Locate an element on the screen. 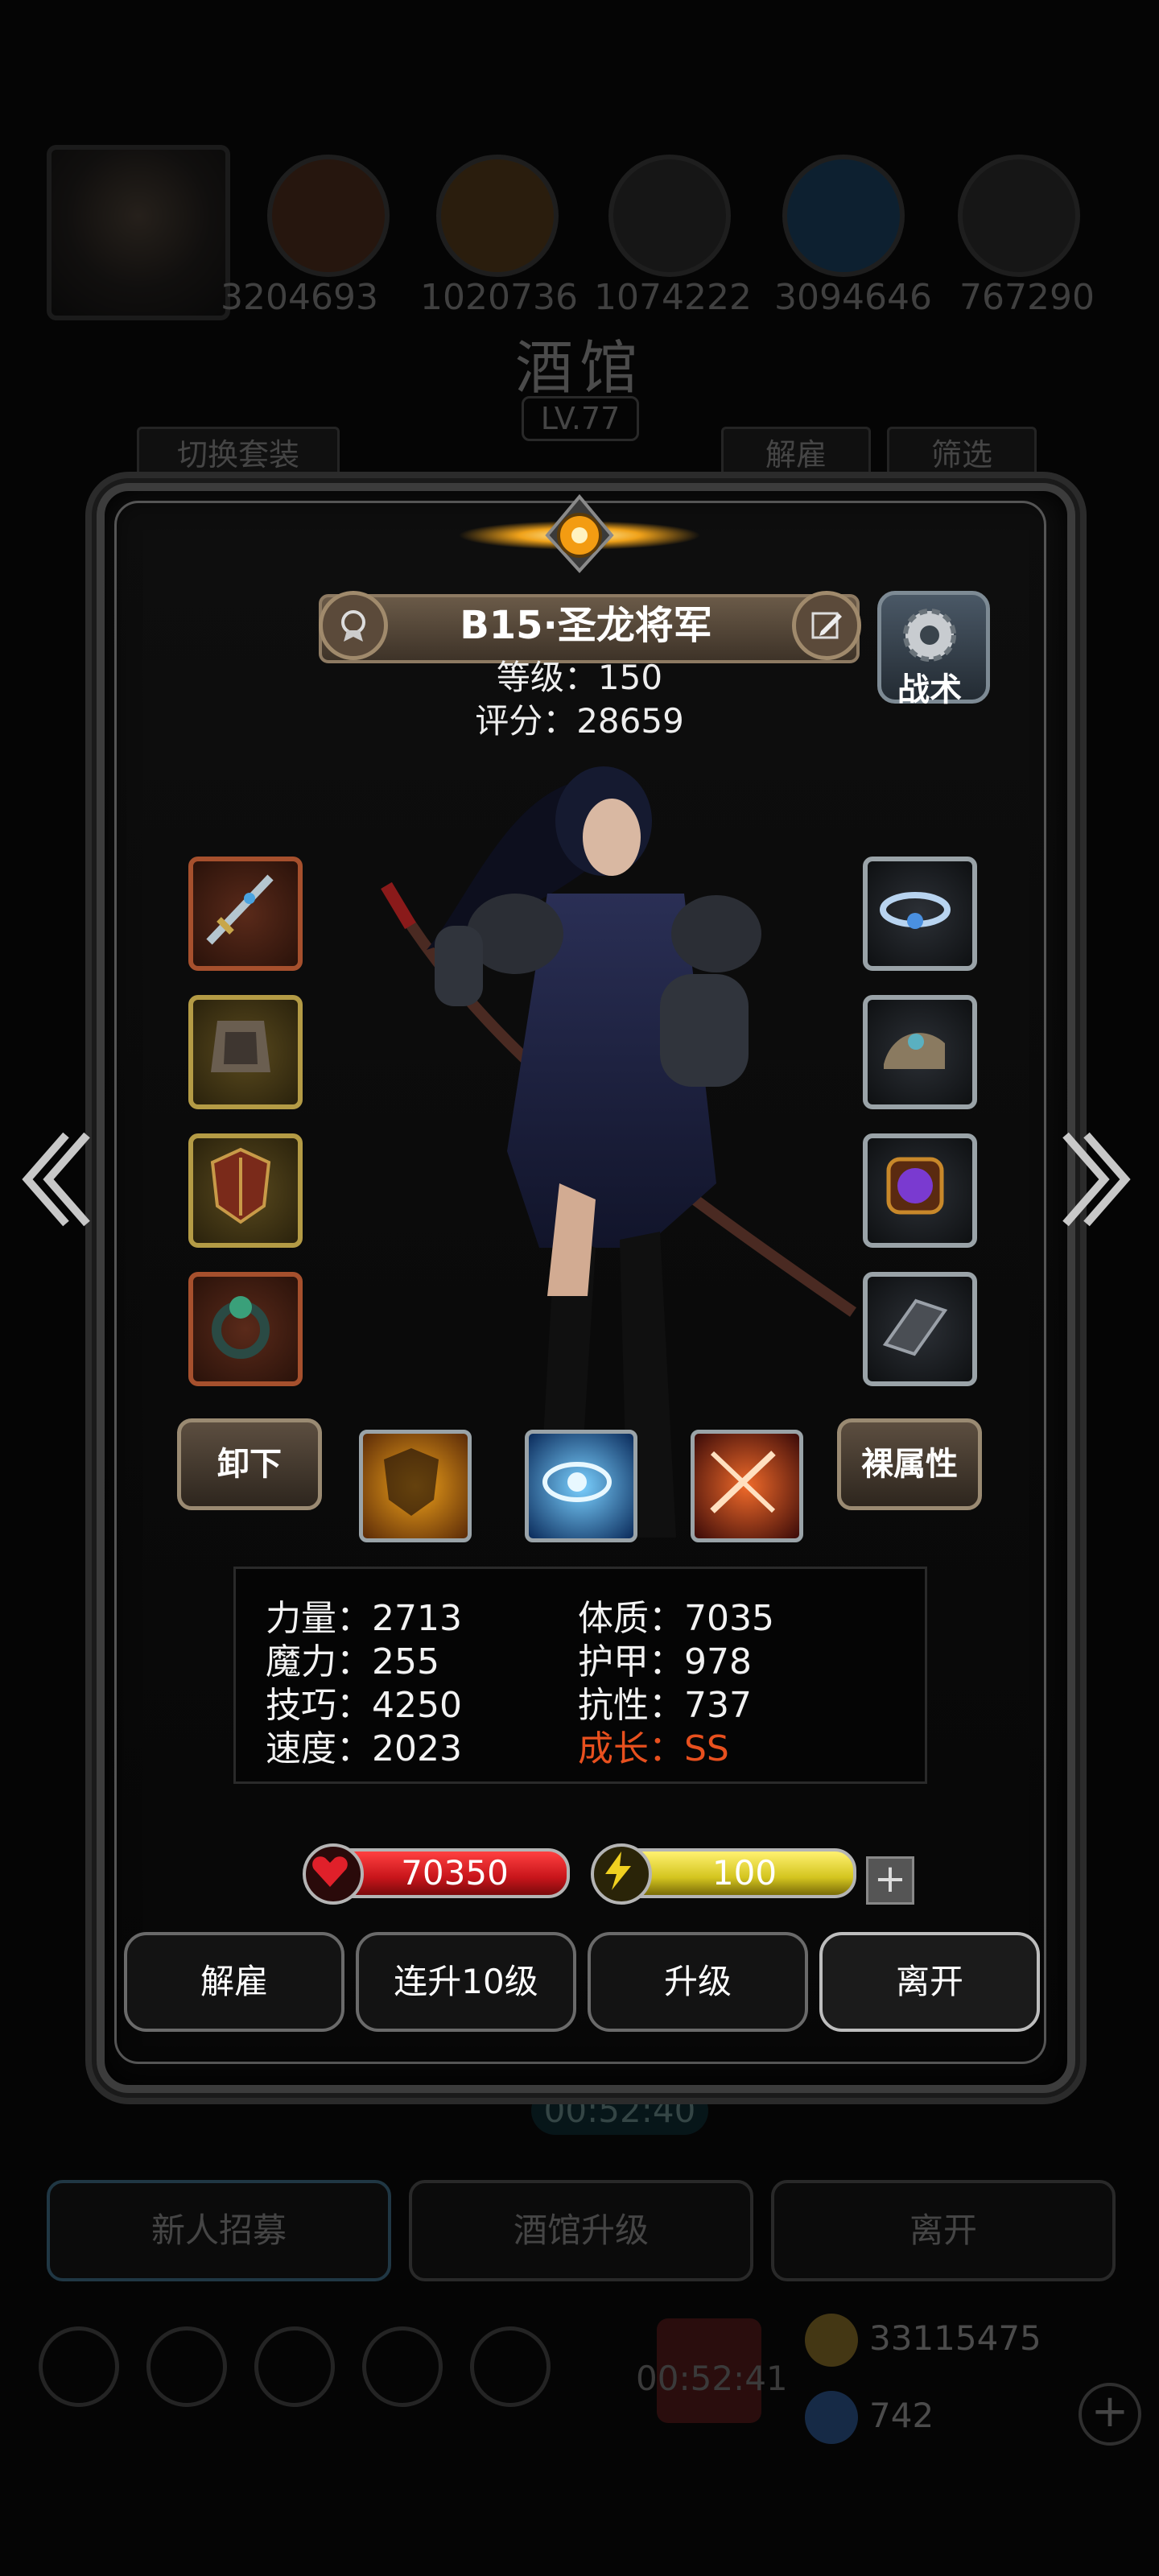 Image resolution: width=1159 pixels, height=2576 pixels. dismiss-button: 解雇 is located at coordinates (234, 1982).